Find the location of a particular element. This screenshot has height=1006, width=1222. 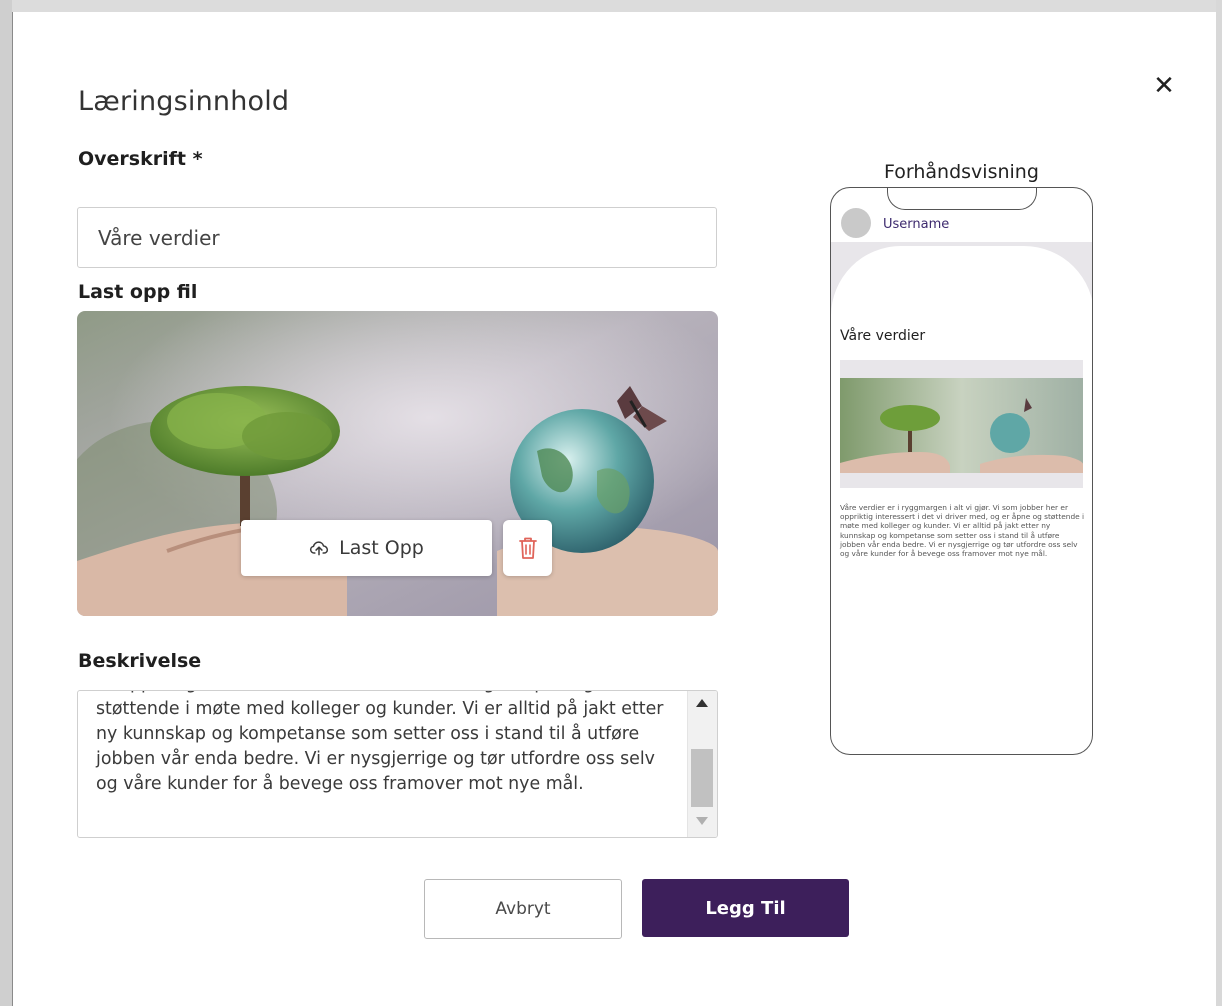

phone-notch is located at coordinates (962, 199).